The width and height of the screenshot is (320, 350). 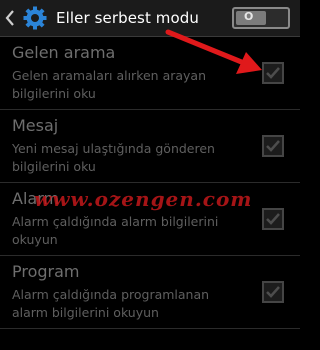 I want to click on action-bar: Eller serbest modu O, so click(x=150, y=18).